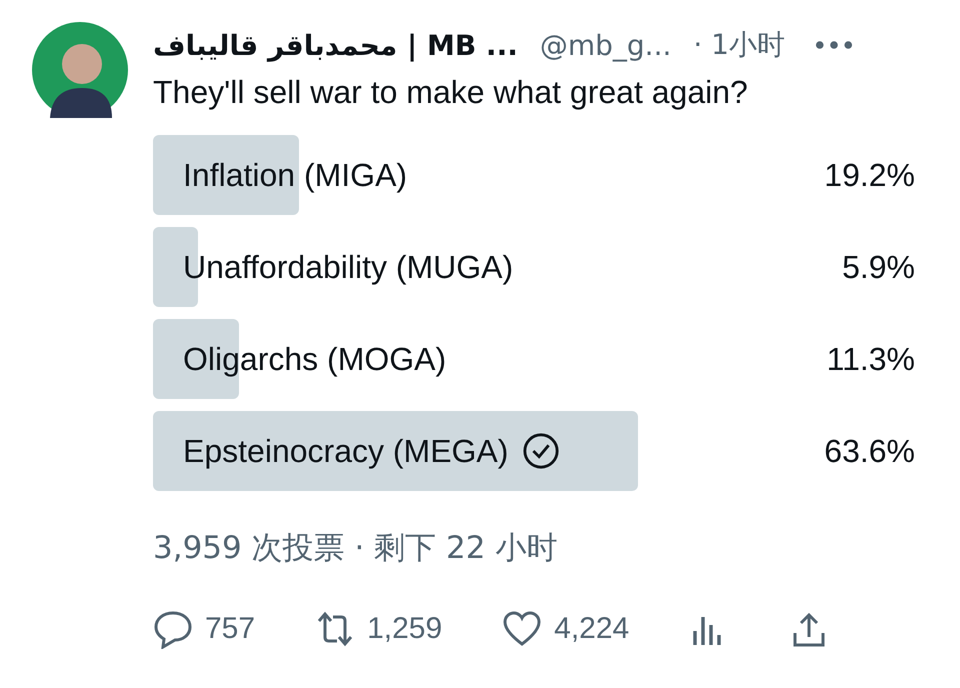 The width and height of the screenshot is (960, 688). Describe the element at coordinates (534, 267) in the screenshot. I see `poll-option: Unaffordability (MUGA) 5.9%` at that location.